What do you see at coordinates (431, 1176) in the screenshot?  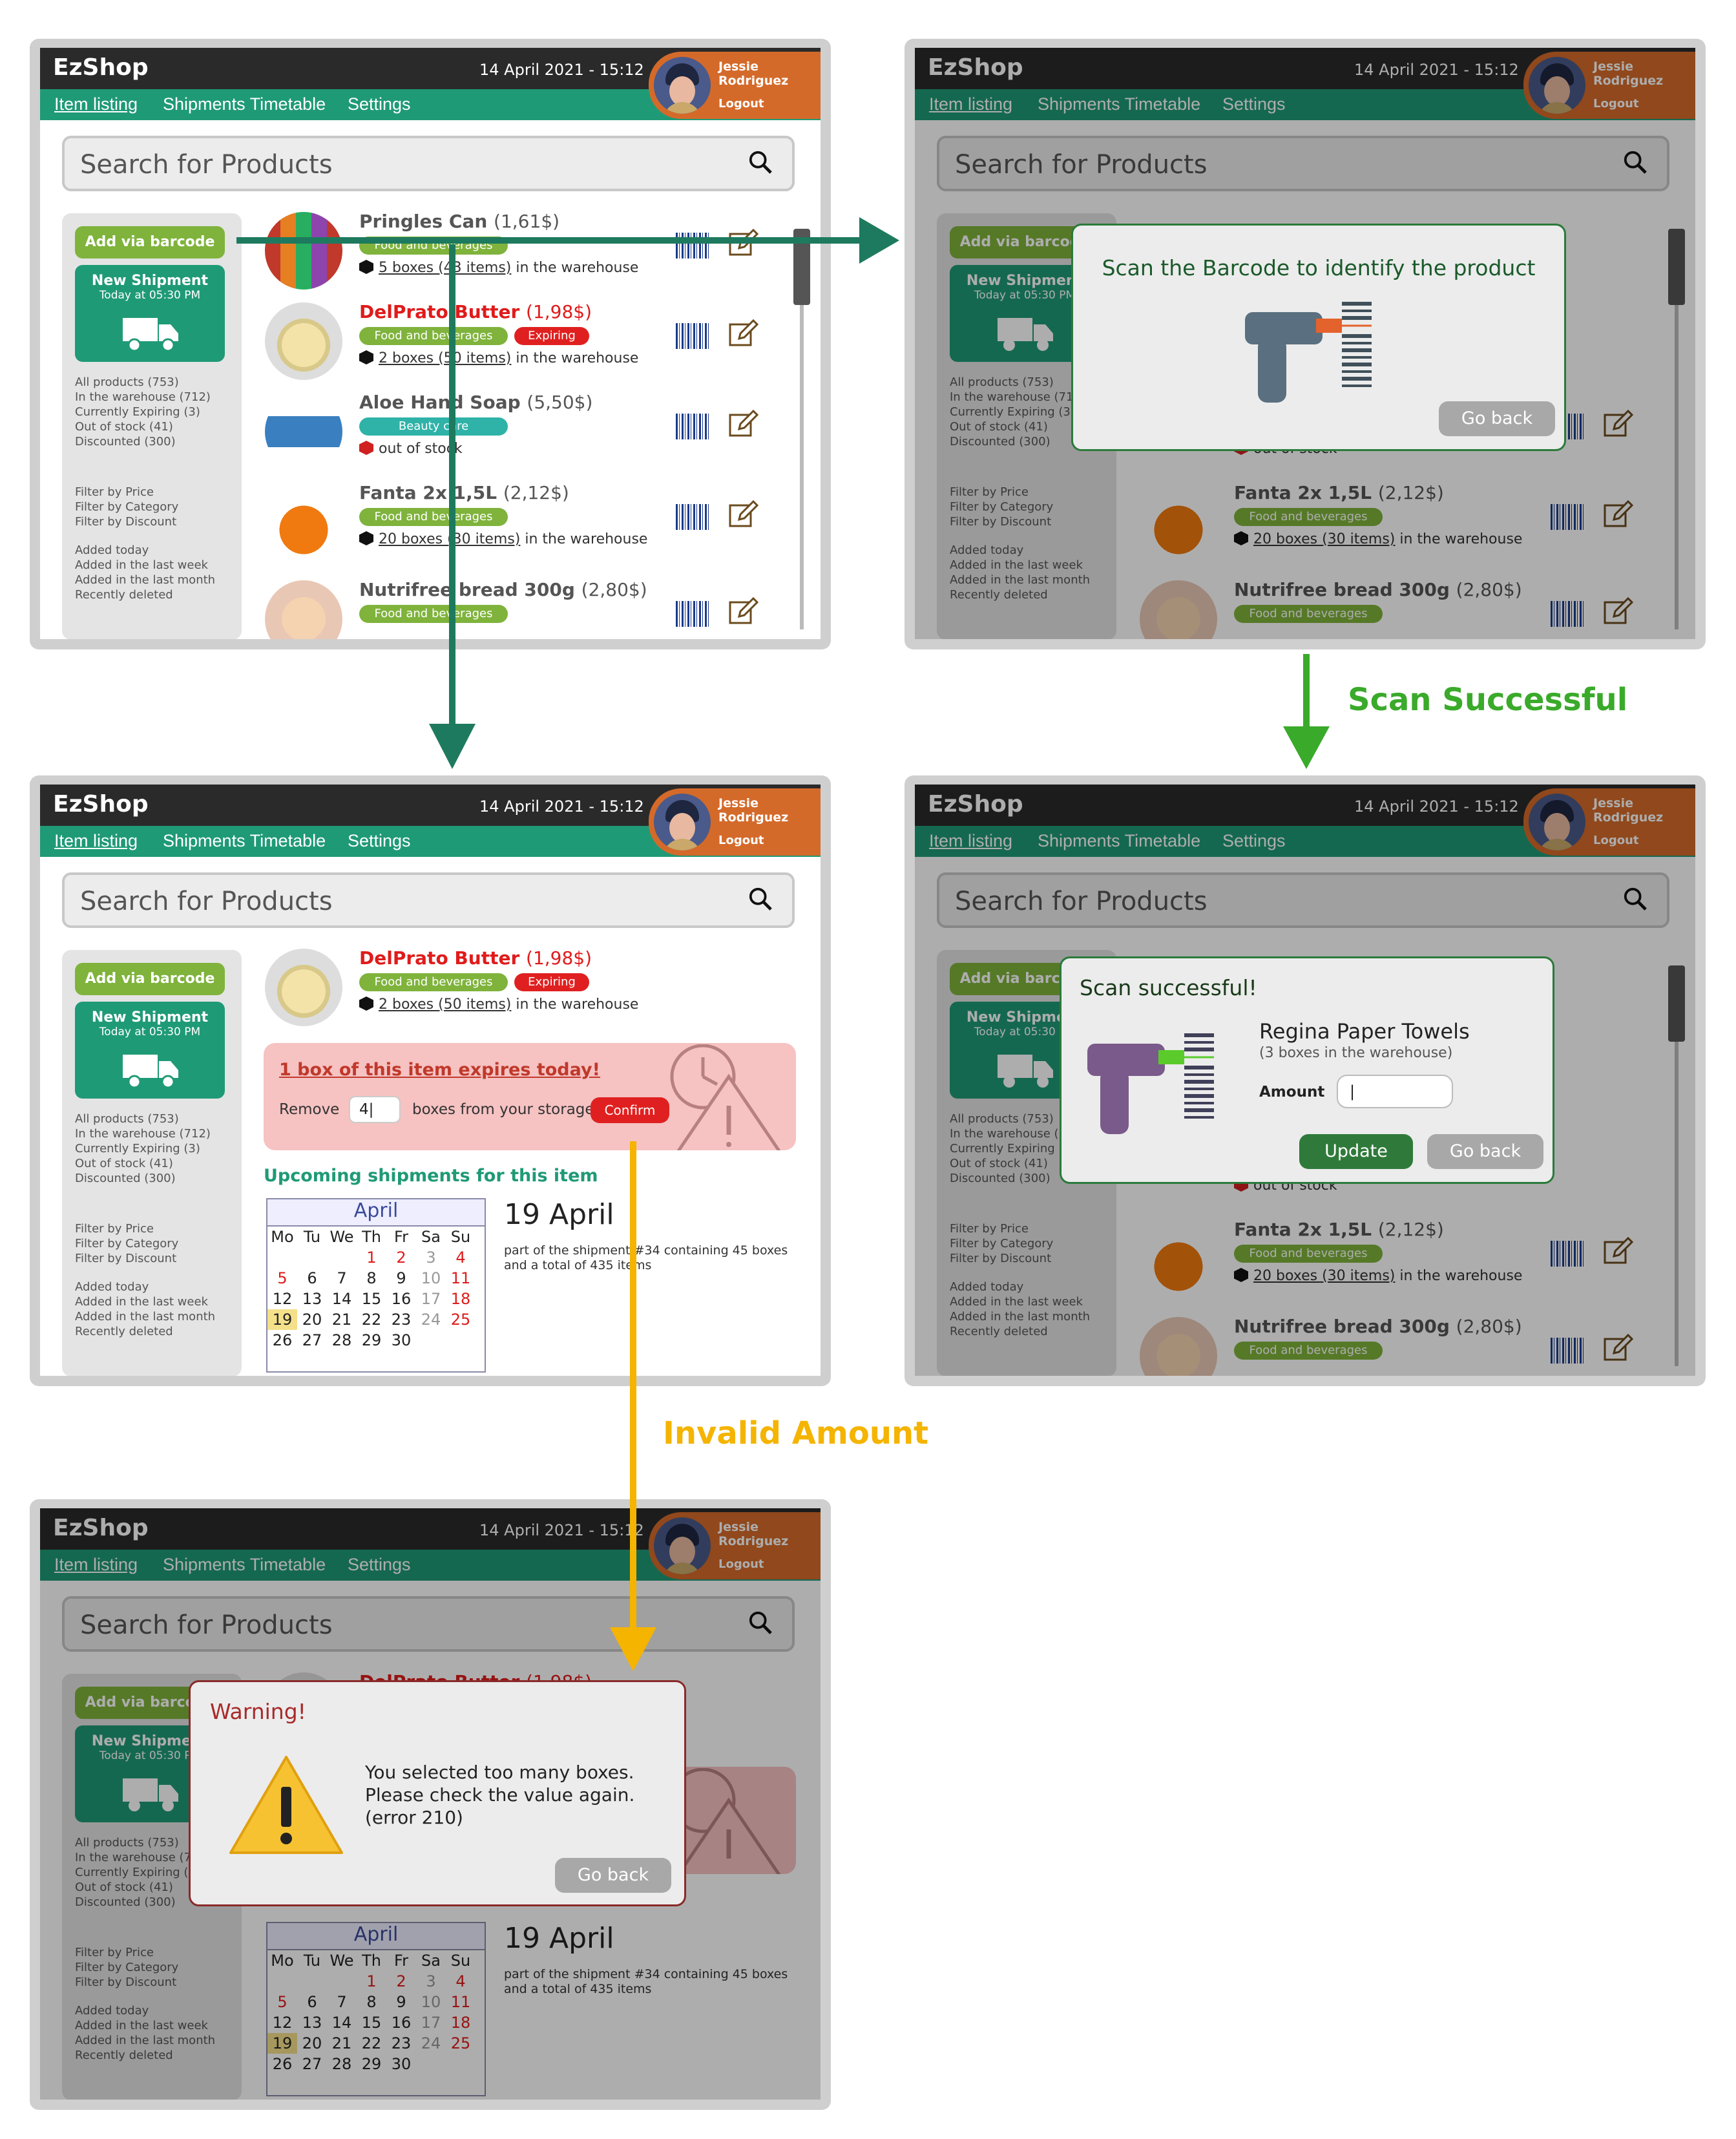 I see `upcoming-title: Upcoming shipments for this item` at bounding box center [431, 1176].